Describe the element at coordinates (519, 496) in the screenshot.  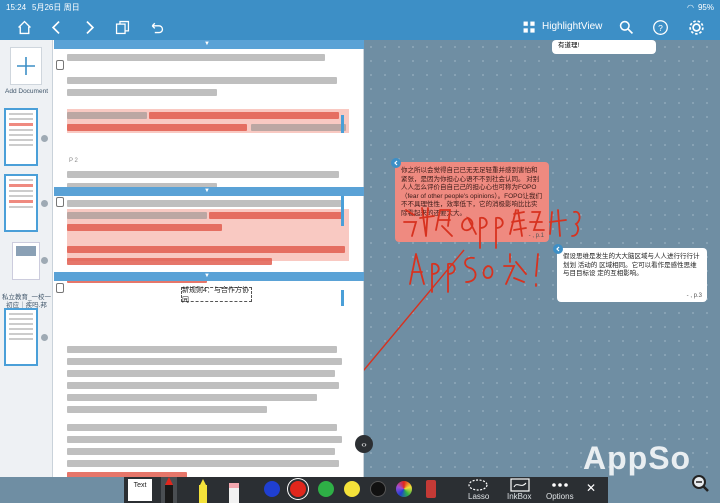
I see `inkbox-label: InkBox` at that location.